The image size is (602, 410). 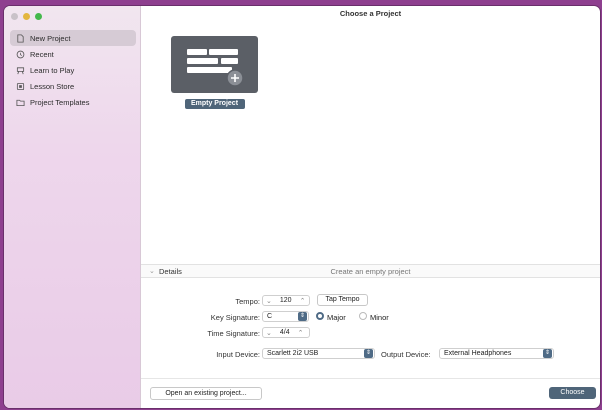 What do you see at coordinates (247, 301) in the screenshot?
I see `tempo-label: Tempo:` at bounding box center [247, 301].